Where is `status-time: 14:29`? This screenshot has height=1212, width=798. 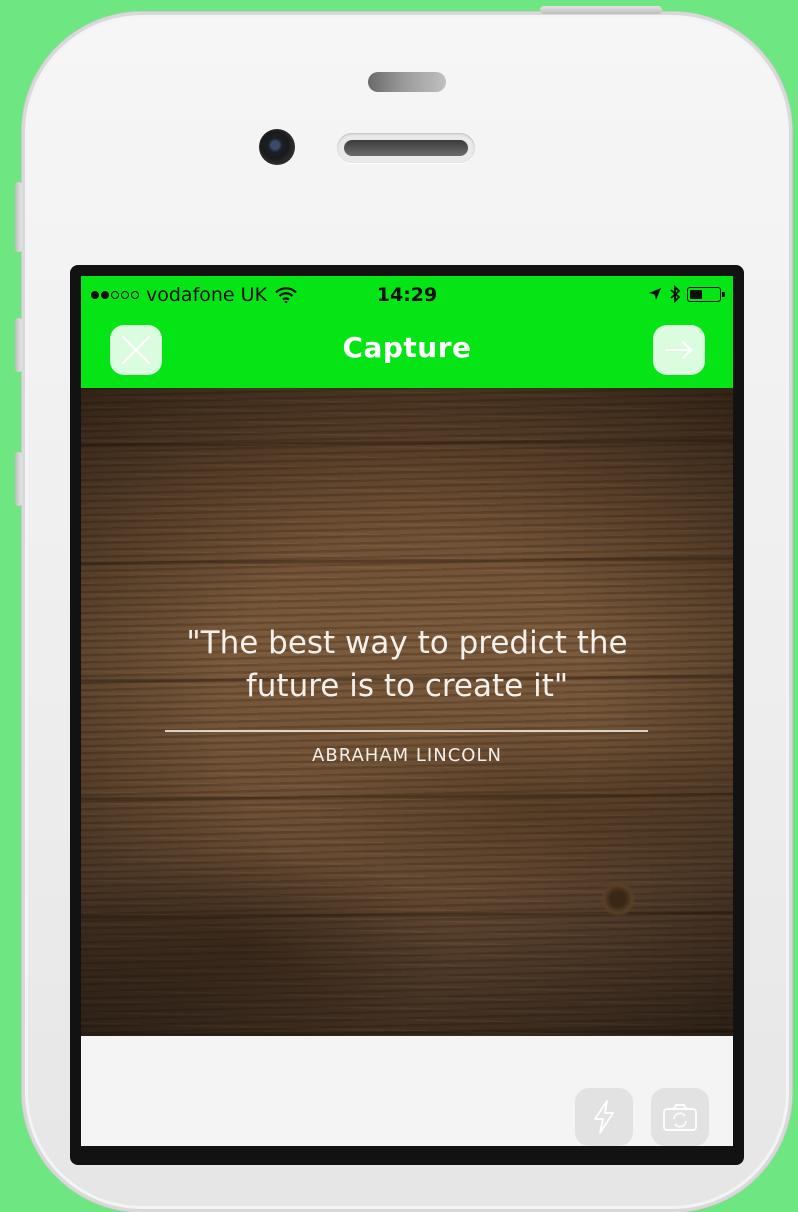 status-time: 14:29 is located at coordinates (407, 295).